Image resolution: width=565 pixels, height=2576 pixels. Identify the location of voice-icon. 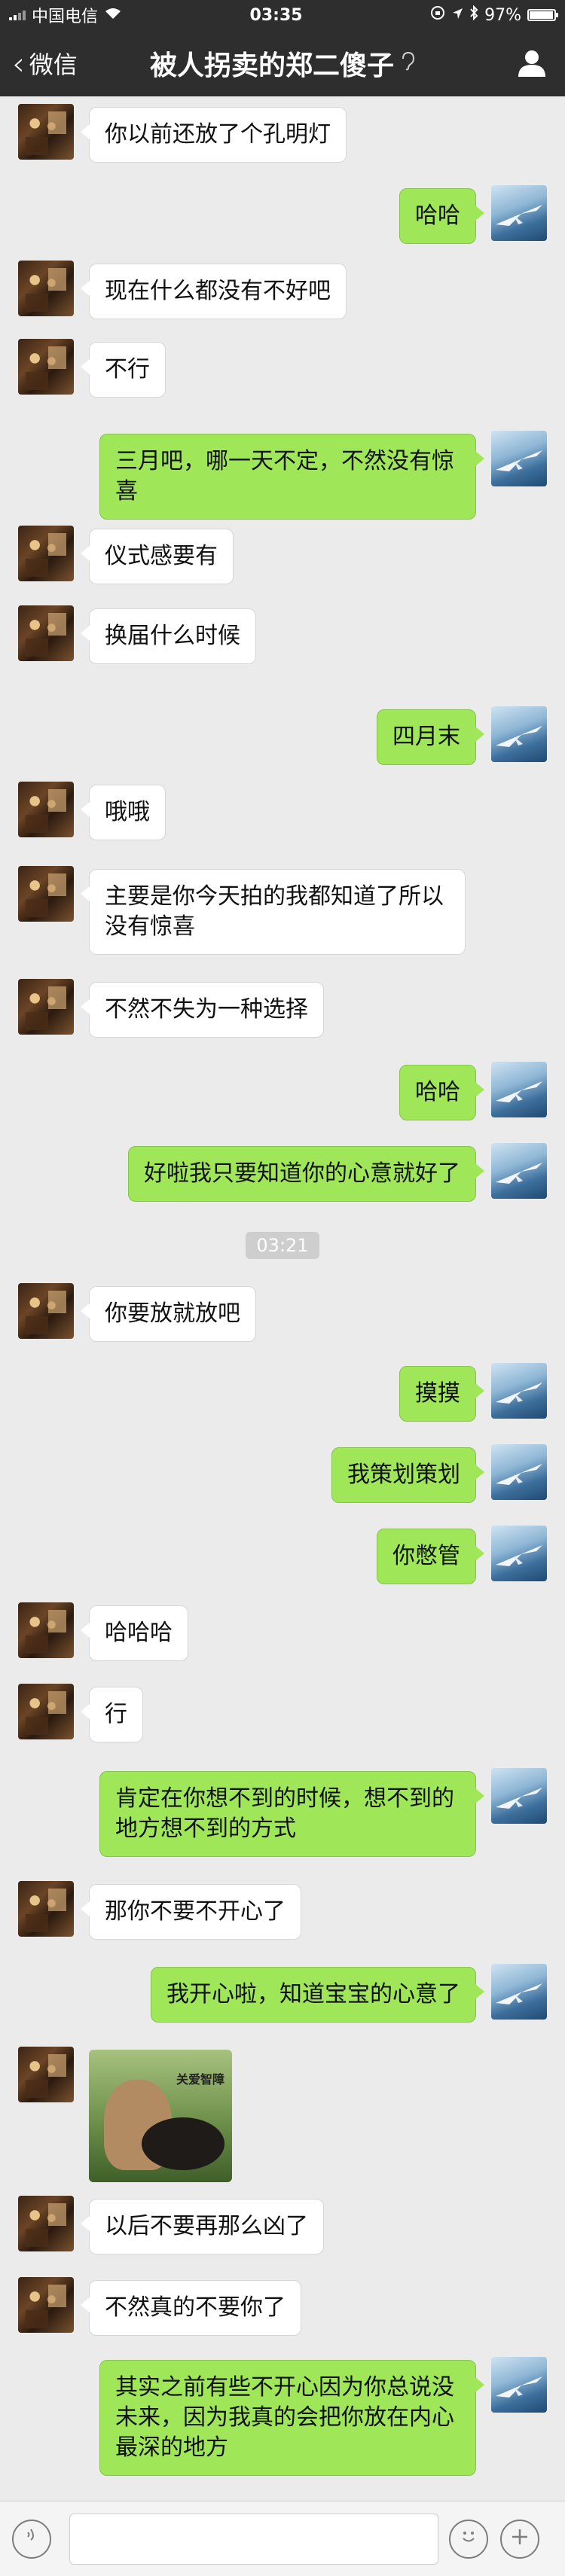
(31, 2539).